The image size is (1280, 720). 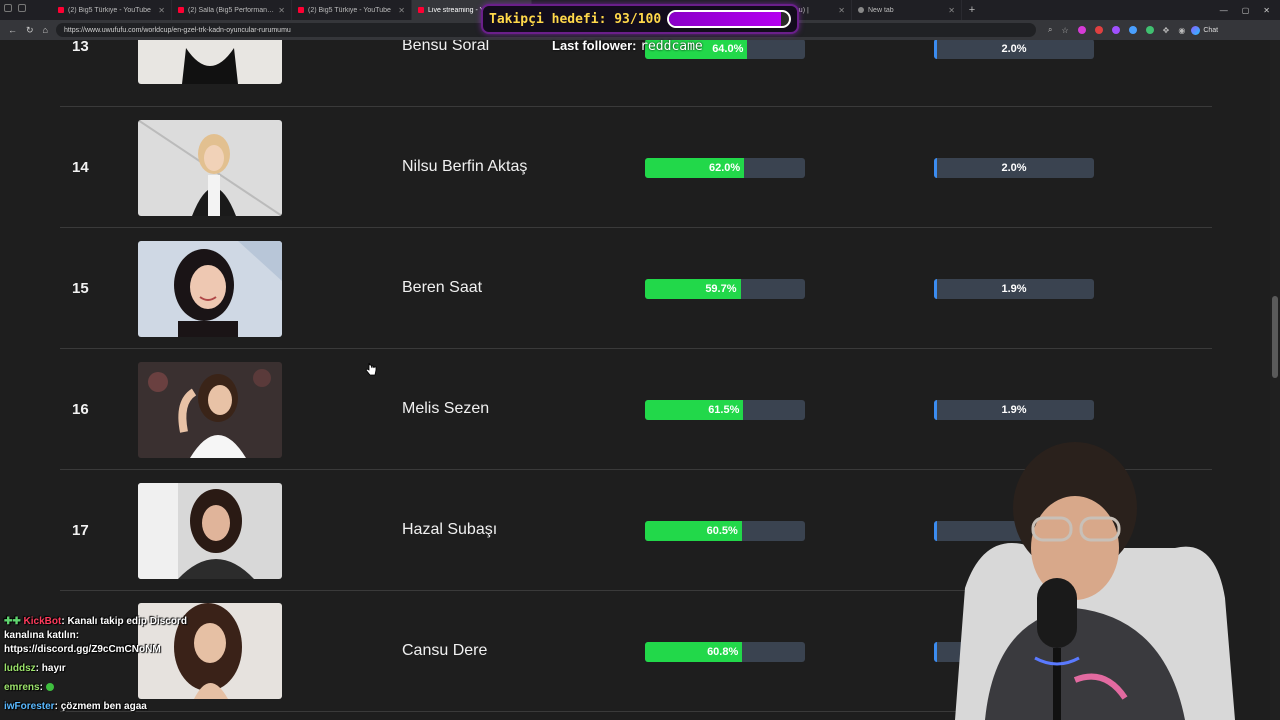 I want to click on win-rate-bar: 62.0%, so click(x=725, y=168).